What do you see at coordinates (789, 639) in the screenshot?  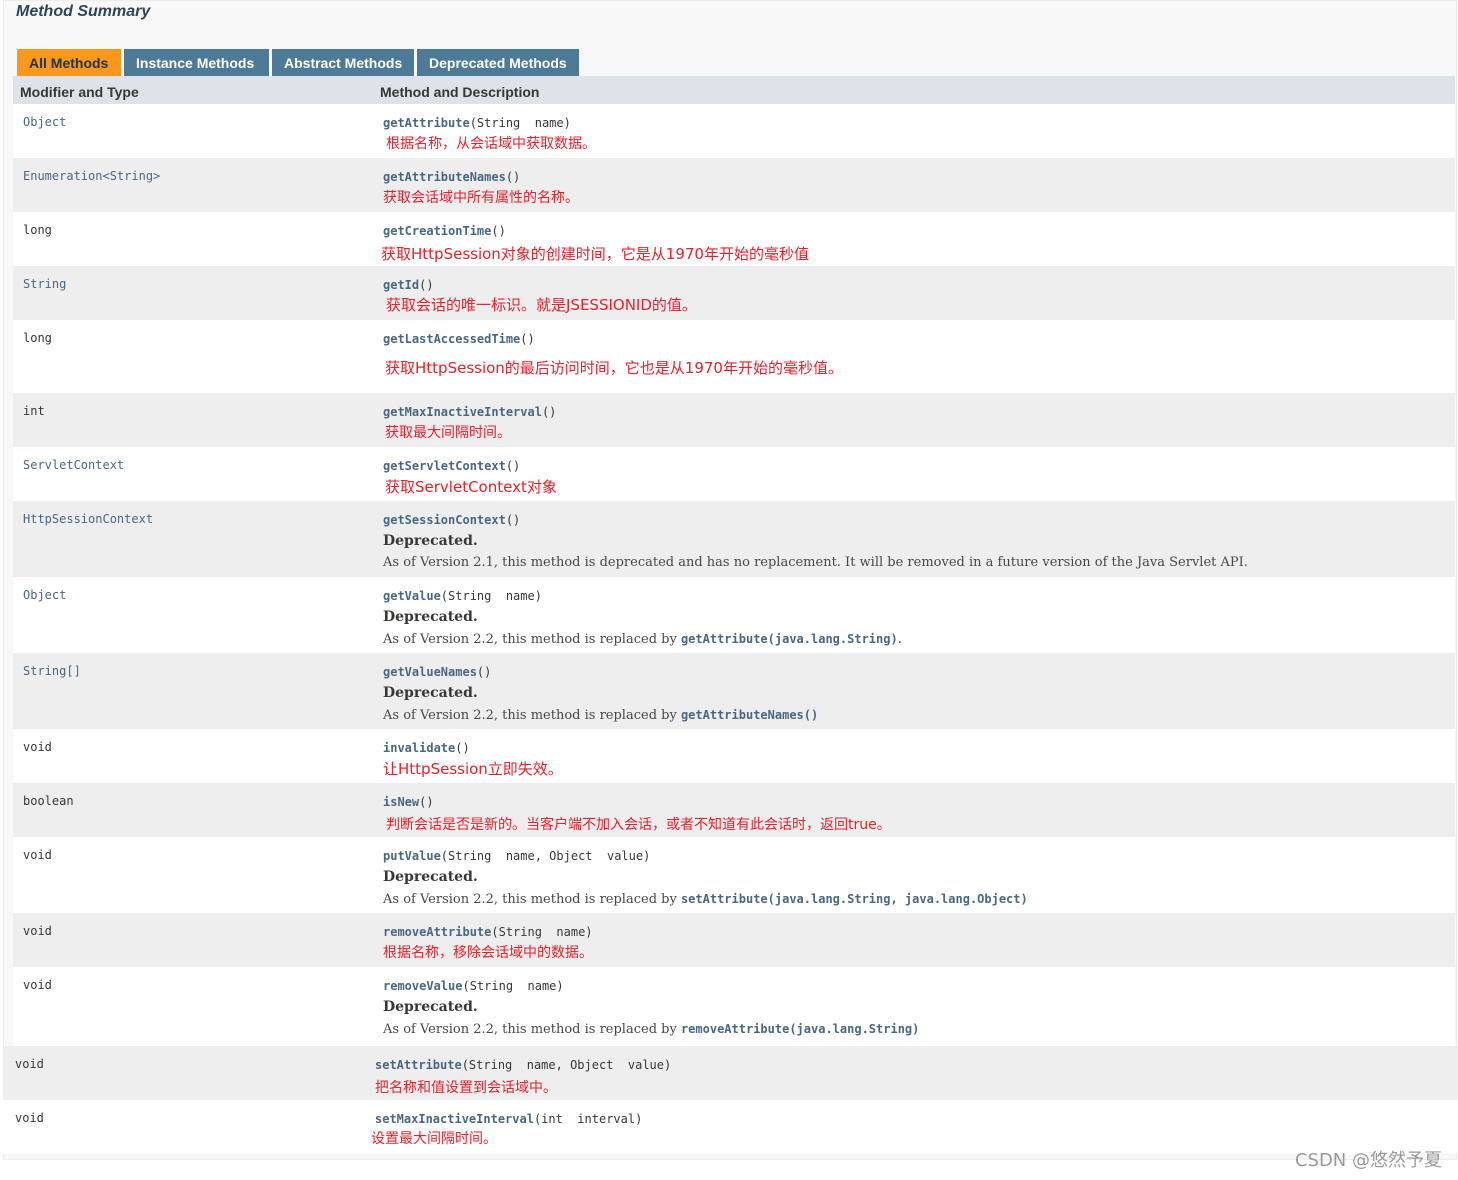 I see `replacement-method-link: getAttribute(java.lang.String)` at bounding box center [789, 639].